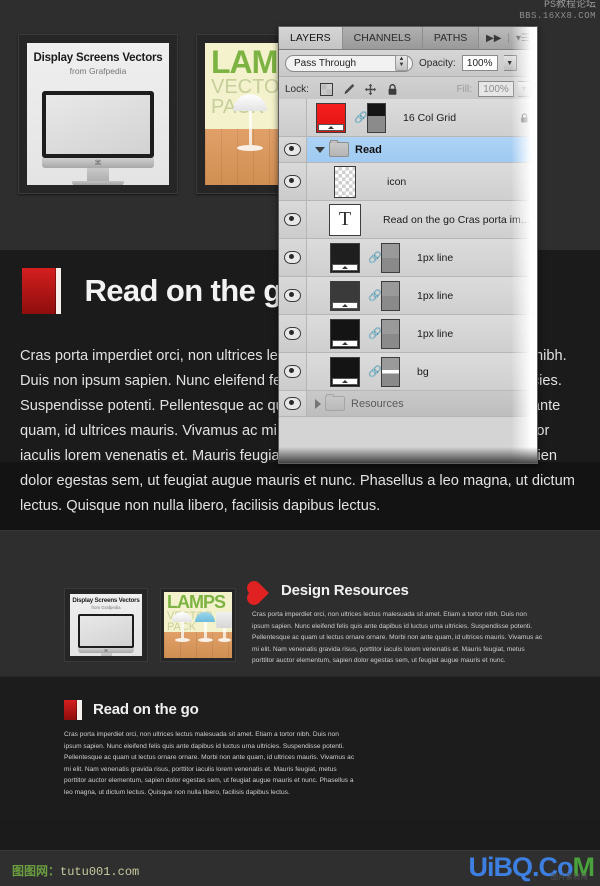  What do you see at coordinates (493, 38) in the screenshot?
I see `double-chevron-right-icon: ▶▶` at bounding box center [493, 38].